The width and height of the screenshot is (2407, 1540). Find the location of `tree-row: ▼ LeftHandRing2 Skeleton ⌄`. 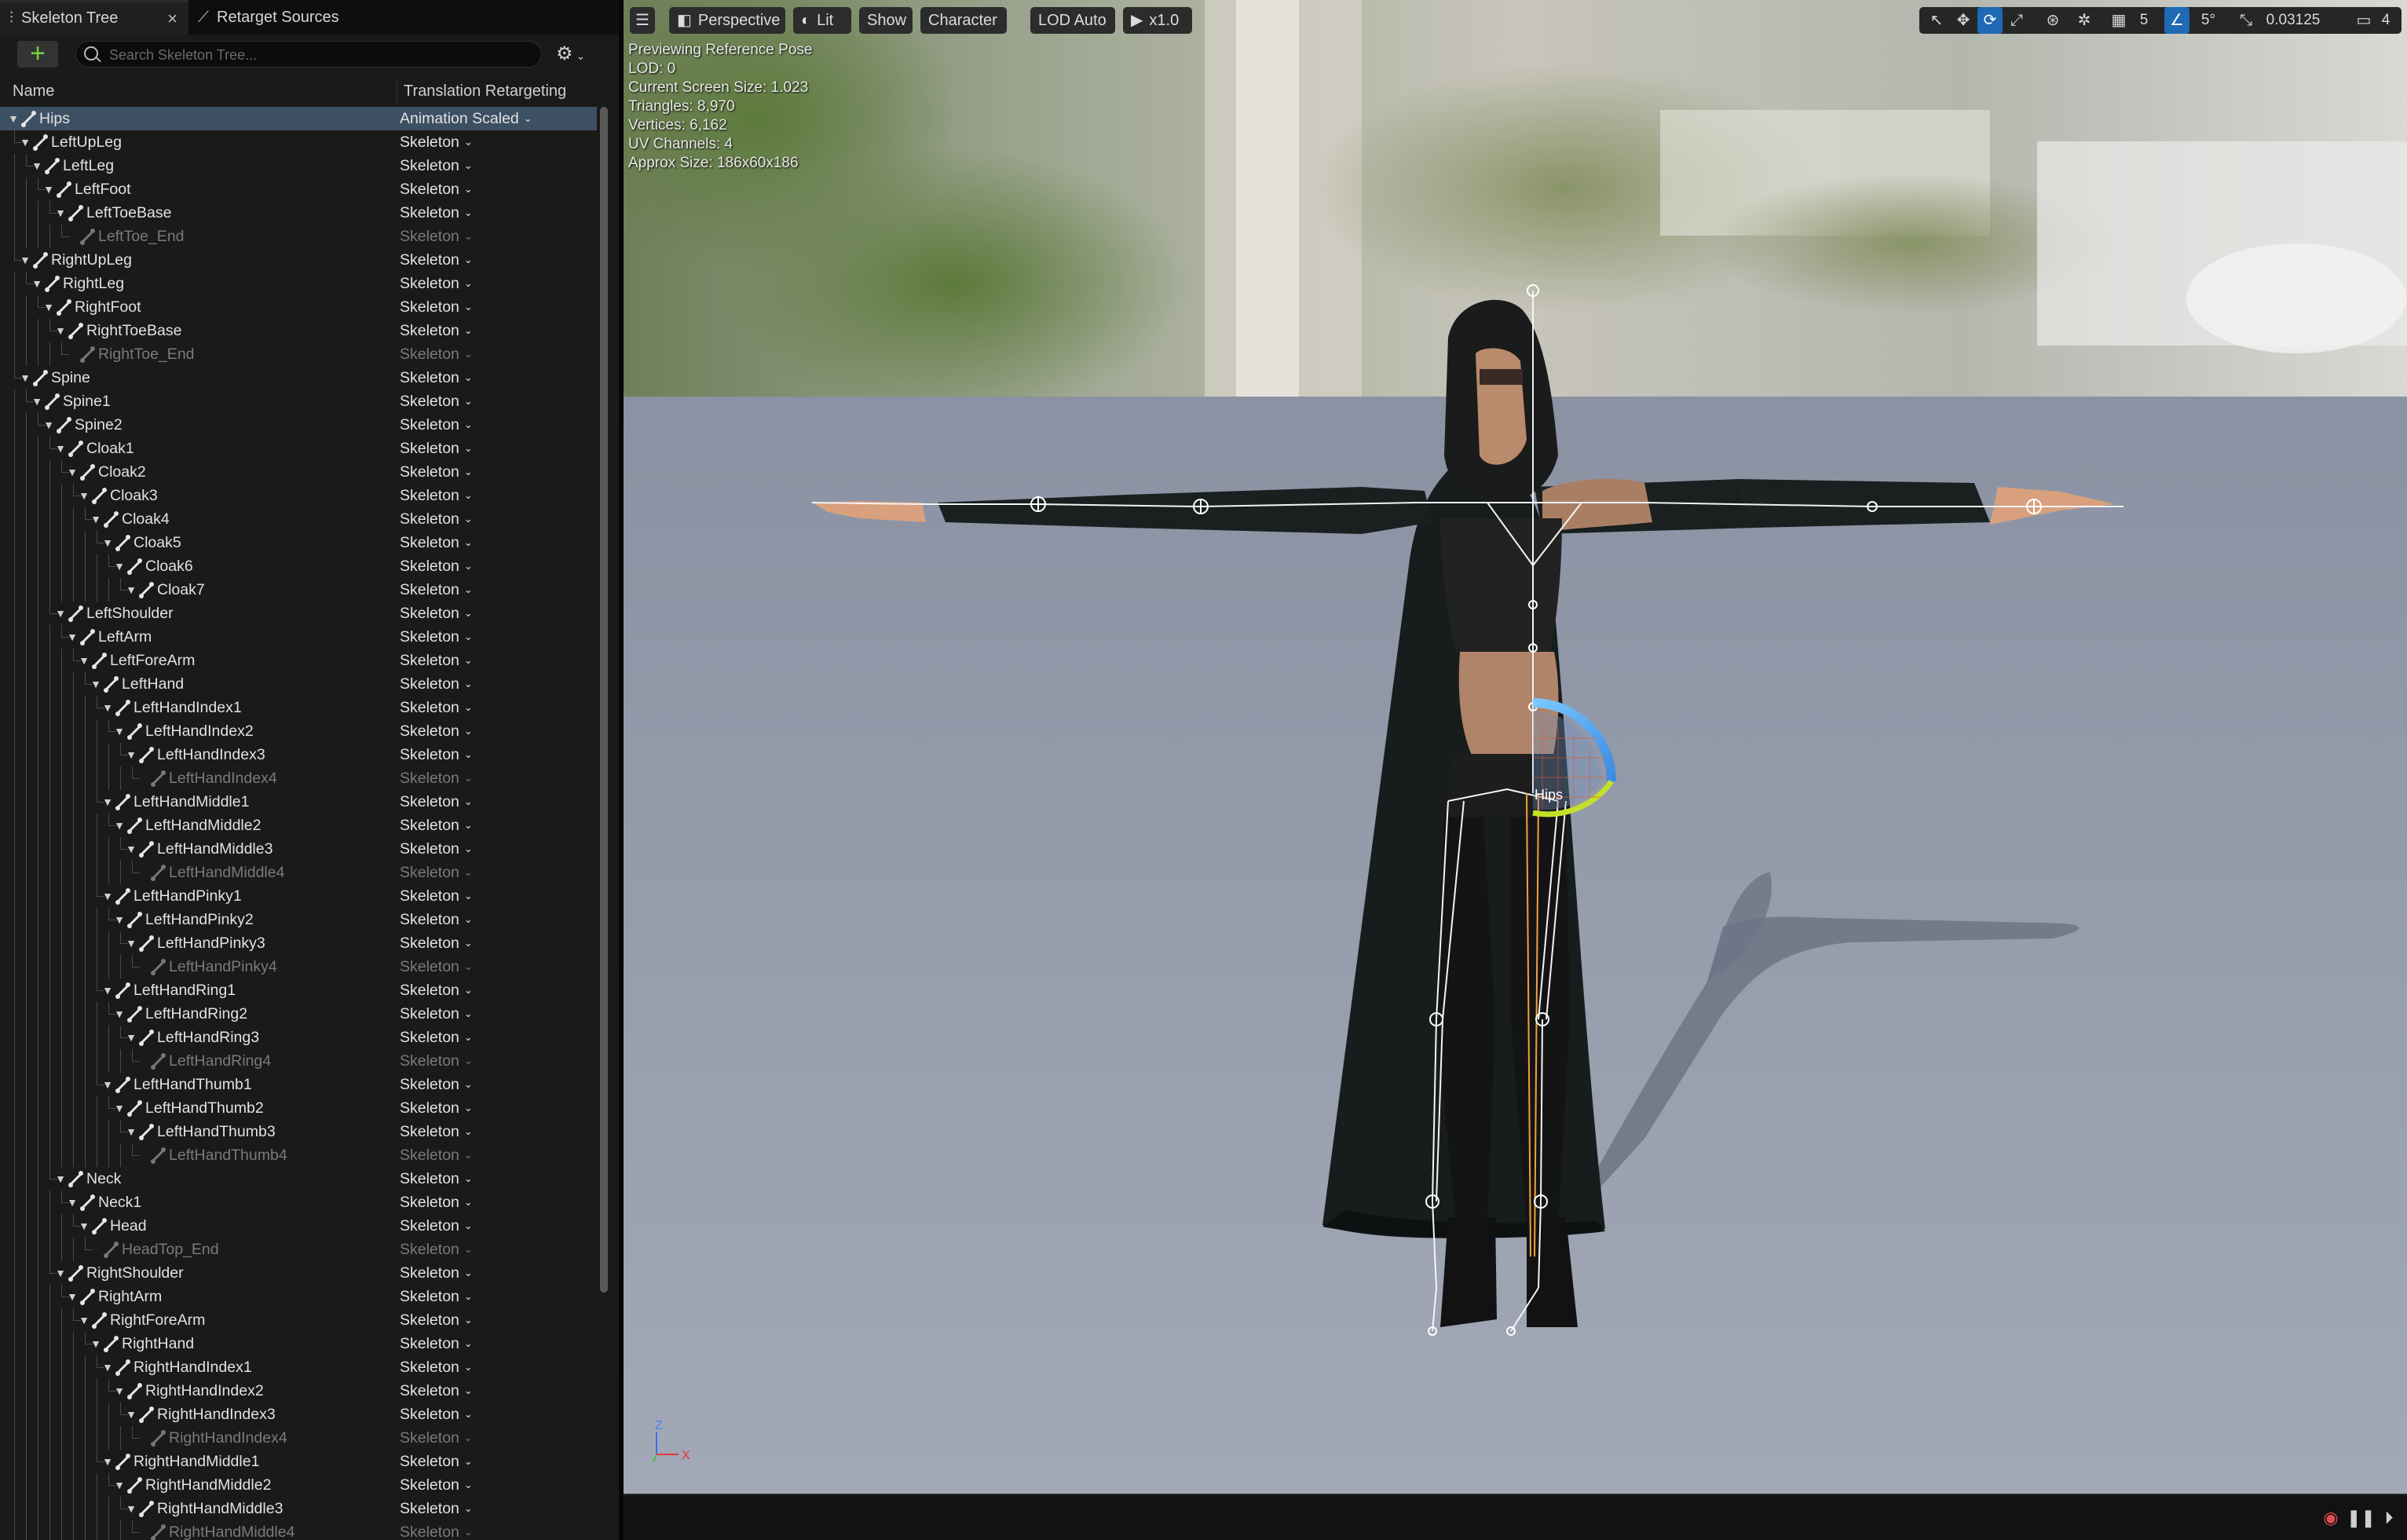

tree-row: ▼ LeftHandRing2 Skeleton ⌄ is located at coordinates (299, 1014).